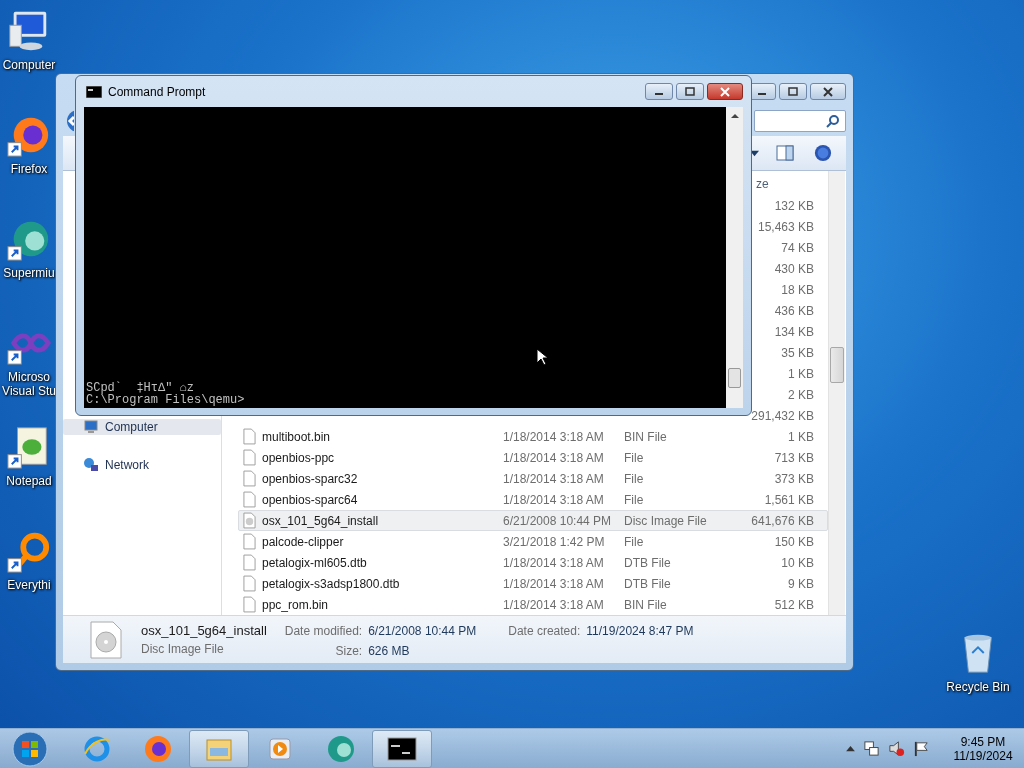  Describe the element at coordinates (794, 268) in the screenshot. I see `file-size: 430 KB` at that location.